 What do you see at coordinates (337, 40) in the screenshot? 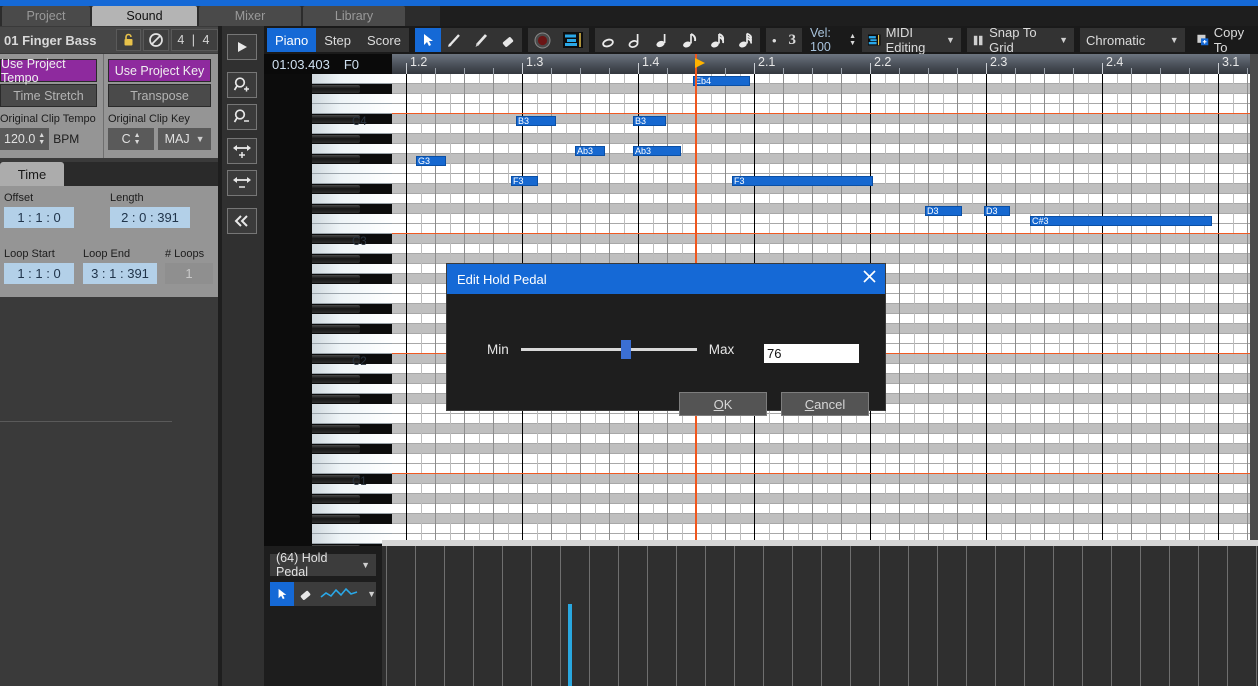
I see `view-mode-step: Step` at bounding box center [337, 40].